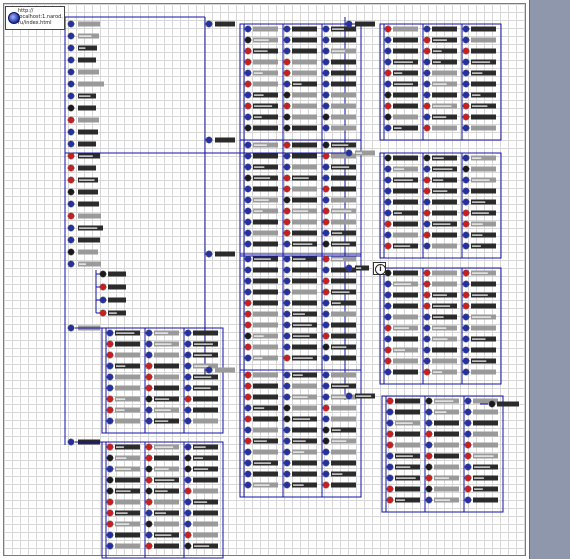 The height and width of the screenshot is (559, 570). I want to click on root-page-node: http:// localhost:1.narod. ru/index.html, so click(35, 18).